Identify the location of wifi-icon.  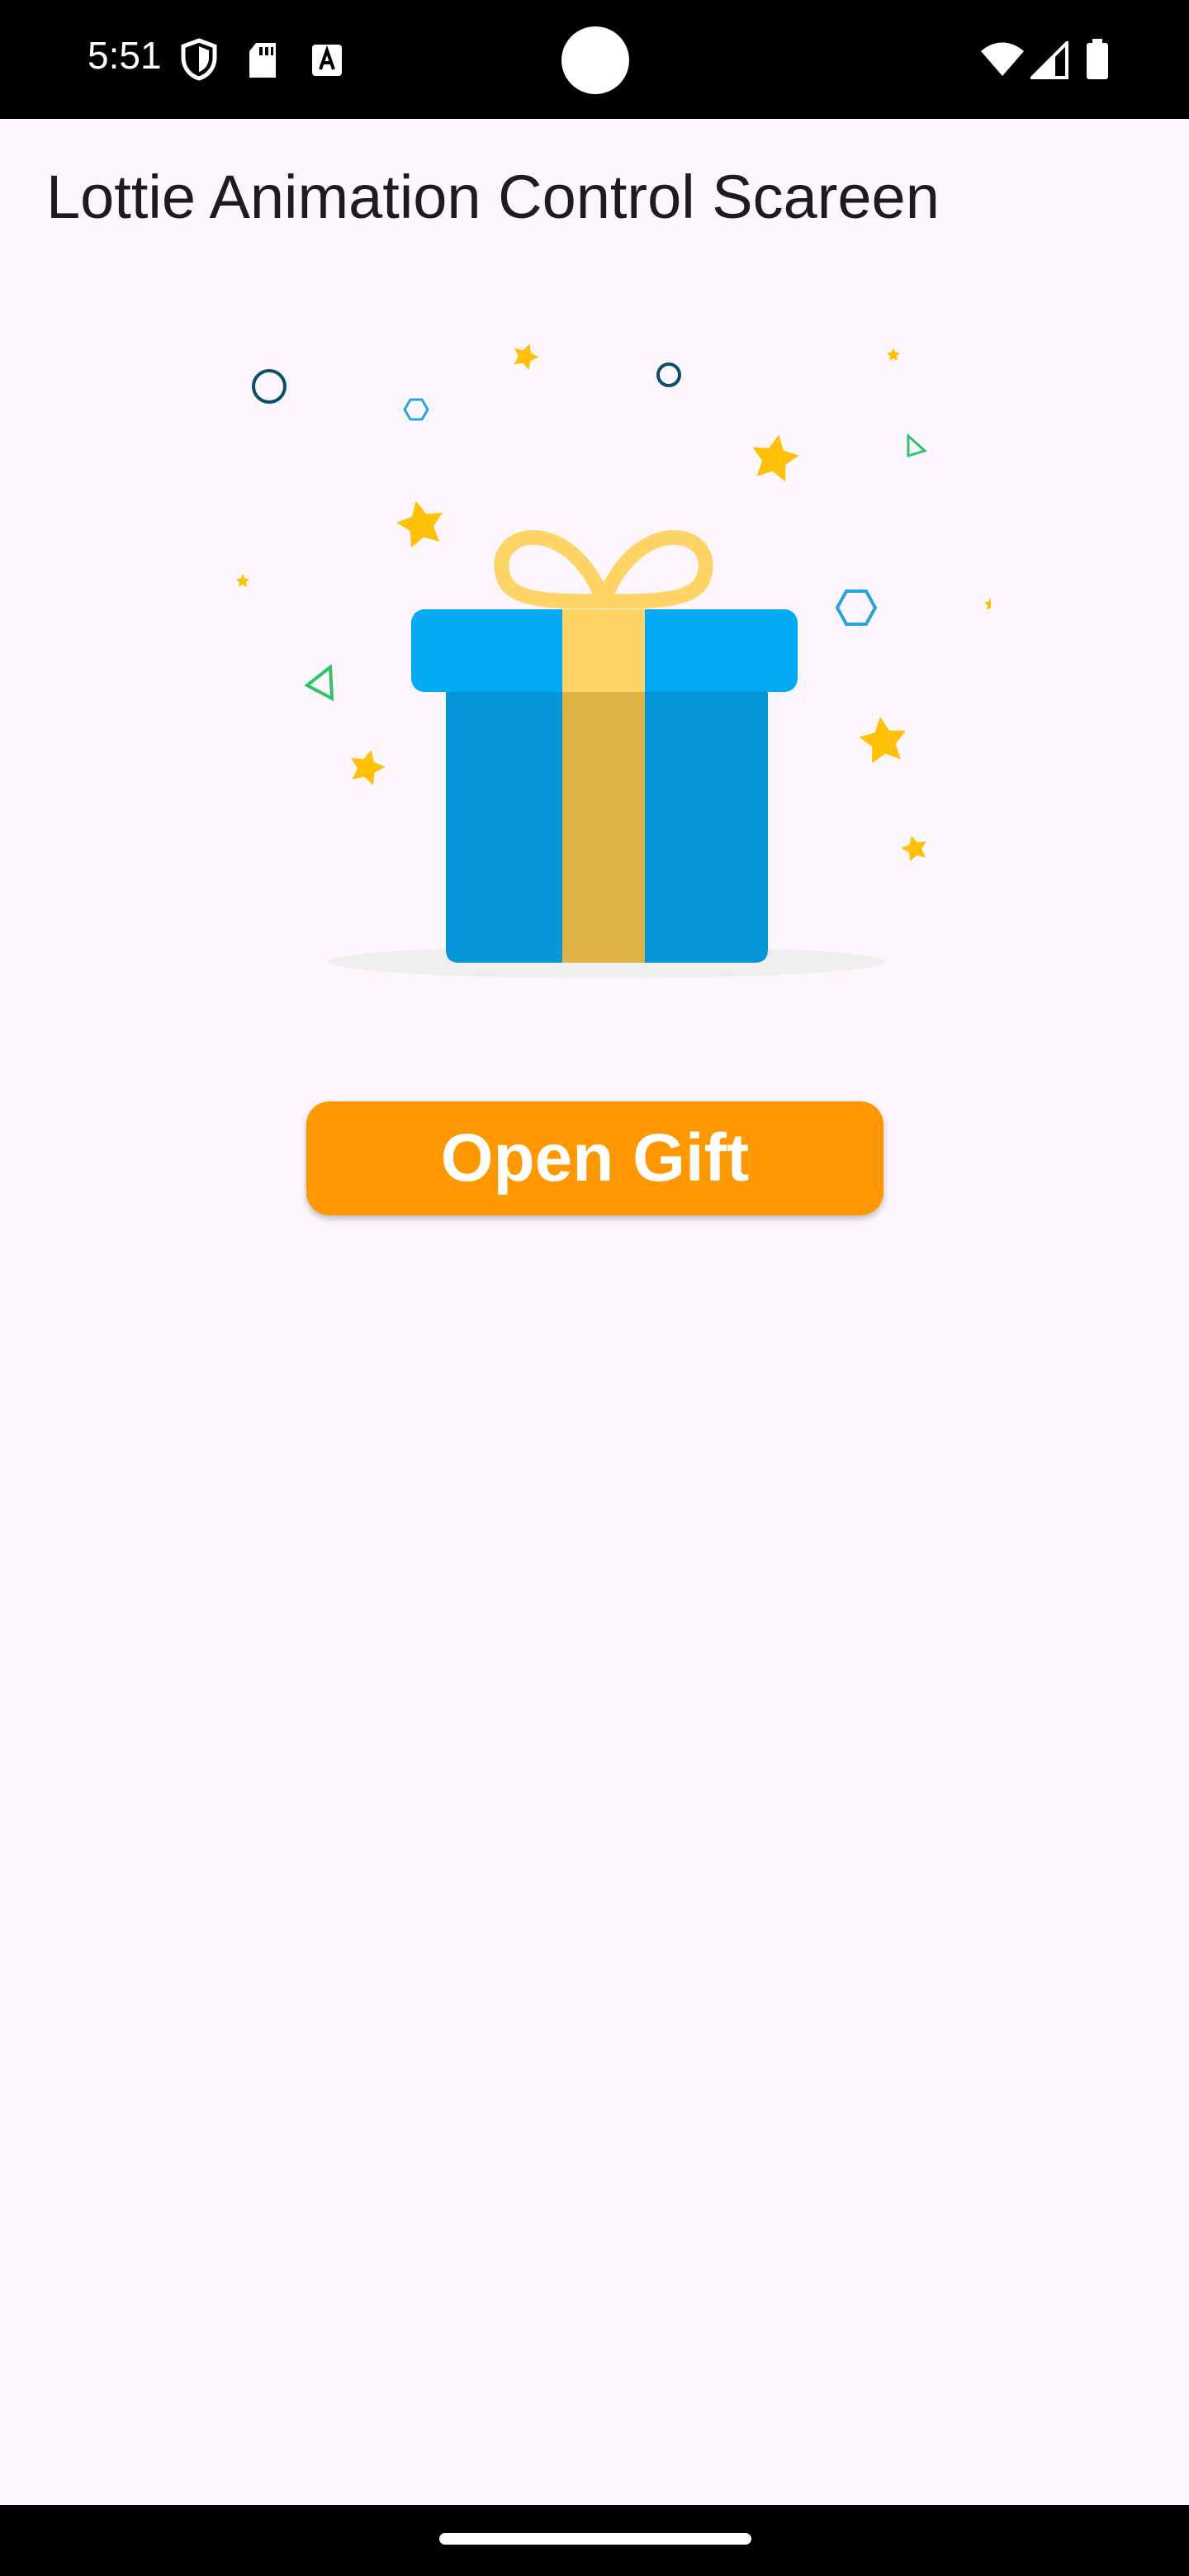
(1002, 59).